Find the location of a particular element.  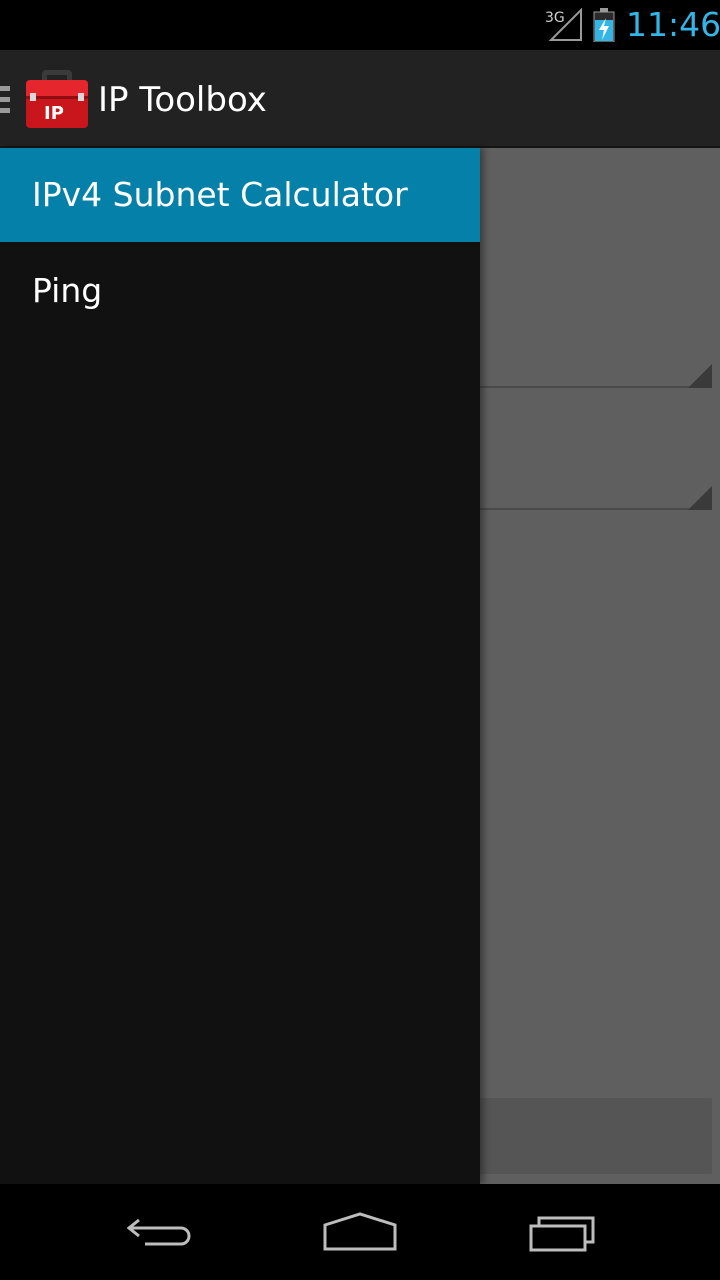

network-type-label: 3G is located at coordinates (555, 18).